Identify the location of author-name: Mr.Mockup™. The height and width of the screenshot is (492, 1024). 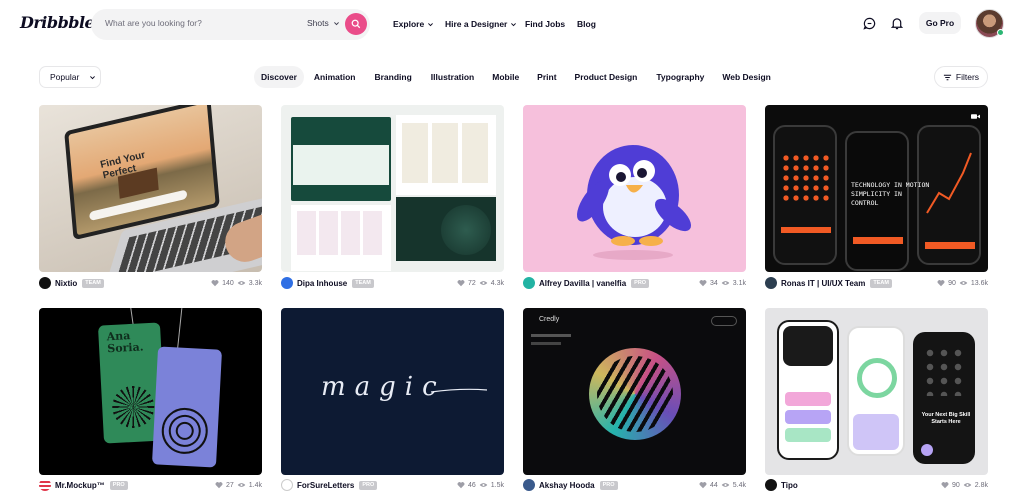
(80, 485).